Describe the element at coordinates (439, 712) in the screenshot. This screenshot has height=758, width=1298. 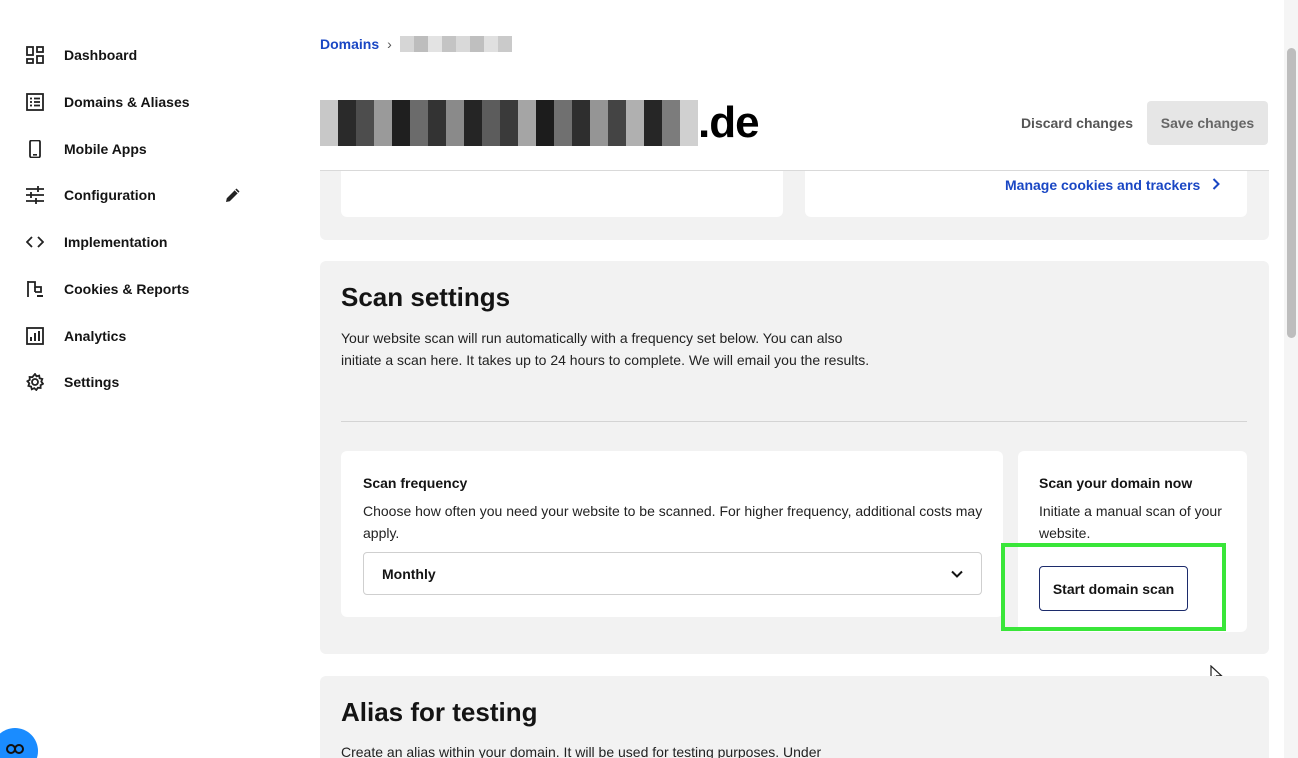
I see `alias-title: Alias for testing` at that location.